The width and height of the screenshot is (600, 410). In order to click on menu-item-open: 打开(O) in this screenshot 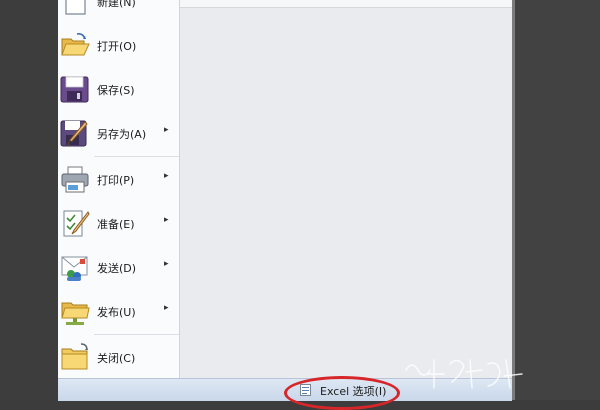, I will do `click(118, 46)`.